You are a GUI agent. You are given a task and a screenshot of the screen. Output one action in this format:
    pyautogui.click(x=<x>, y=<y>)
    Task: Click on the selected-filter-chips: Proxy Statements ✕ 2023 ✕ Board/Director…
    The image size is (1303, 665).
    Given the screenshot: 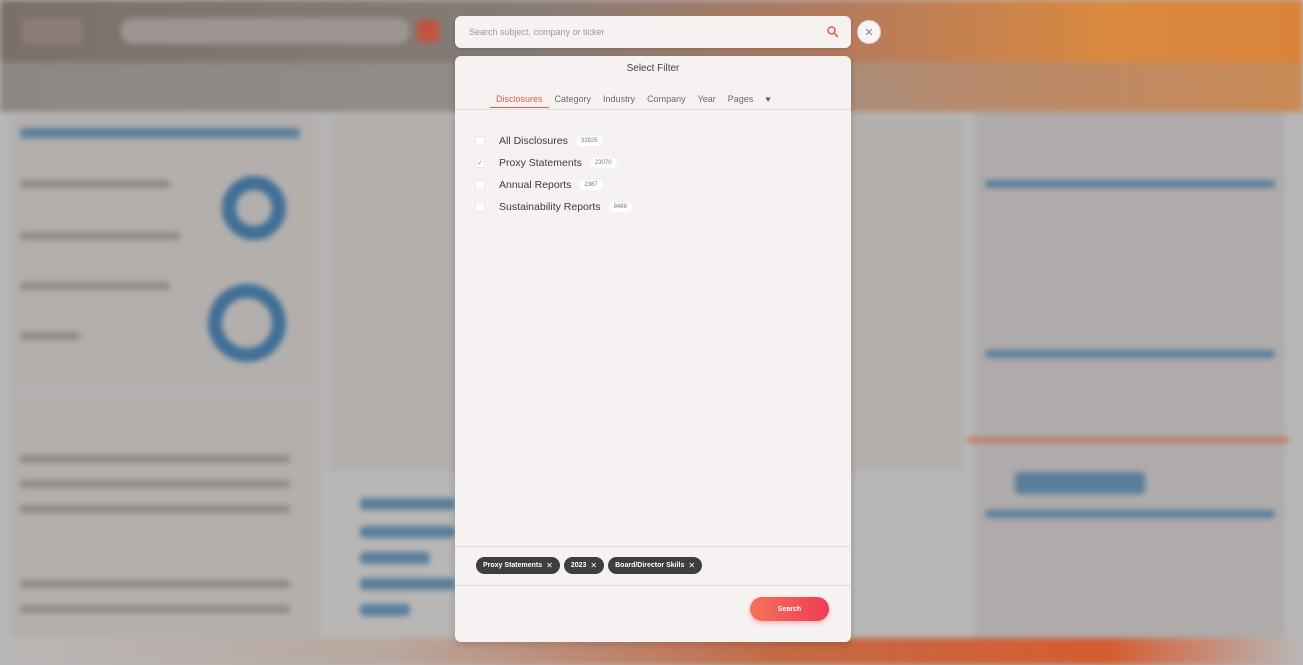 What is the action you would take?
    pyautogui.click(x=589, y=565)
    